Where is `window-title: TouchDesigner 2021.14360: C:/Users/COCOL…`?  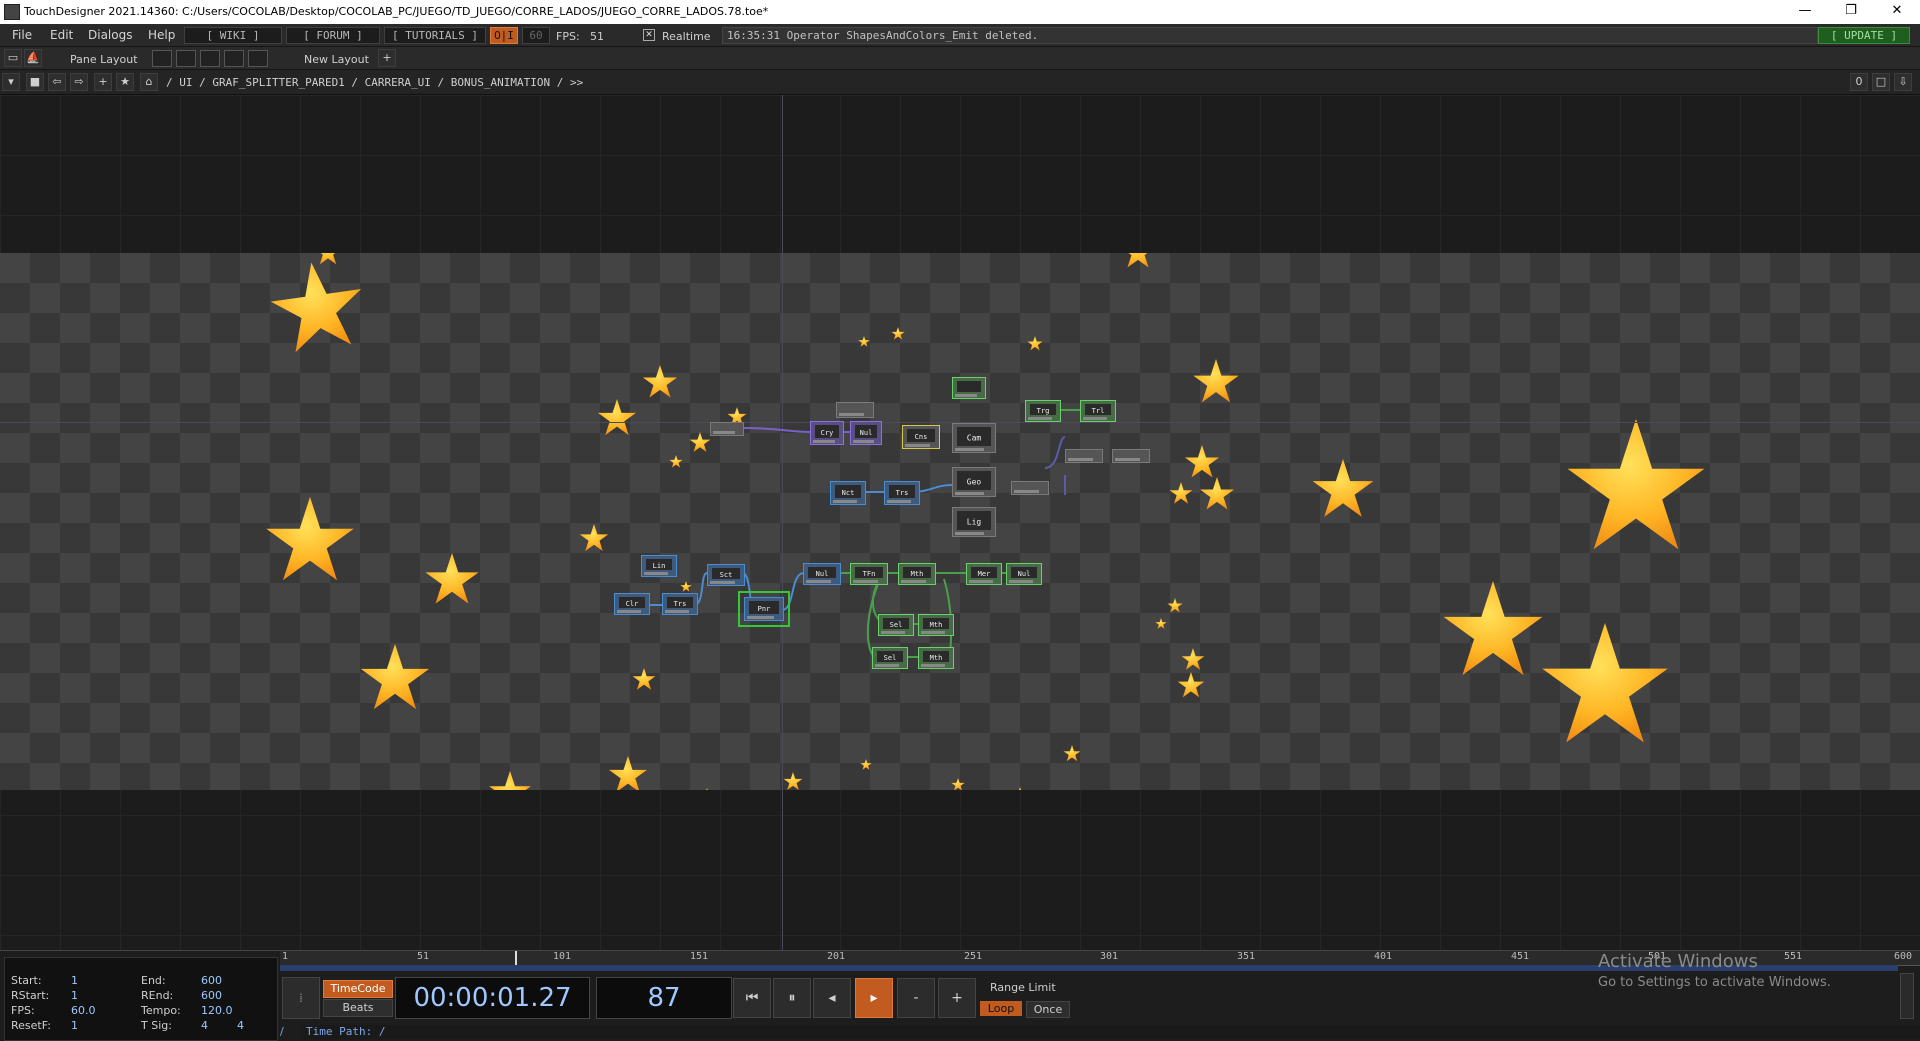 window-title: TouchDesigner 2021.14360: C:/Users/COCOL… is located at coordinates (396, 11).